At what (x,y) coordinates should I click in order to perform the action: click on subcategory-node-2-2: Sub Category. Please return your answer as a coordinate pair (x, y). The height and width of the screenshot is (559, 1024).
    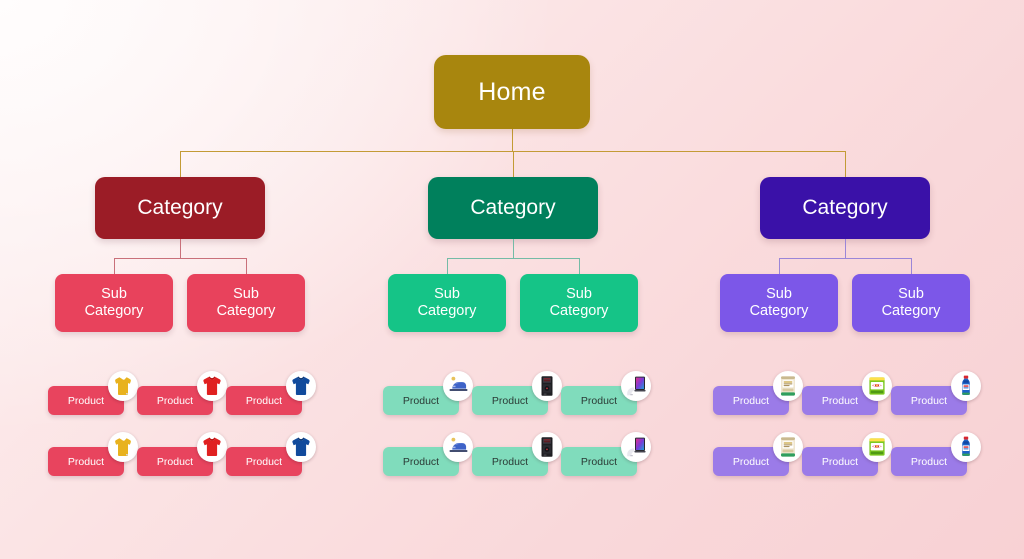
    Looking at the image, I should click on (579, 303).